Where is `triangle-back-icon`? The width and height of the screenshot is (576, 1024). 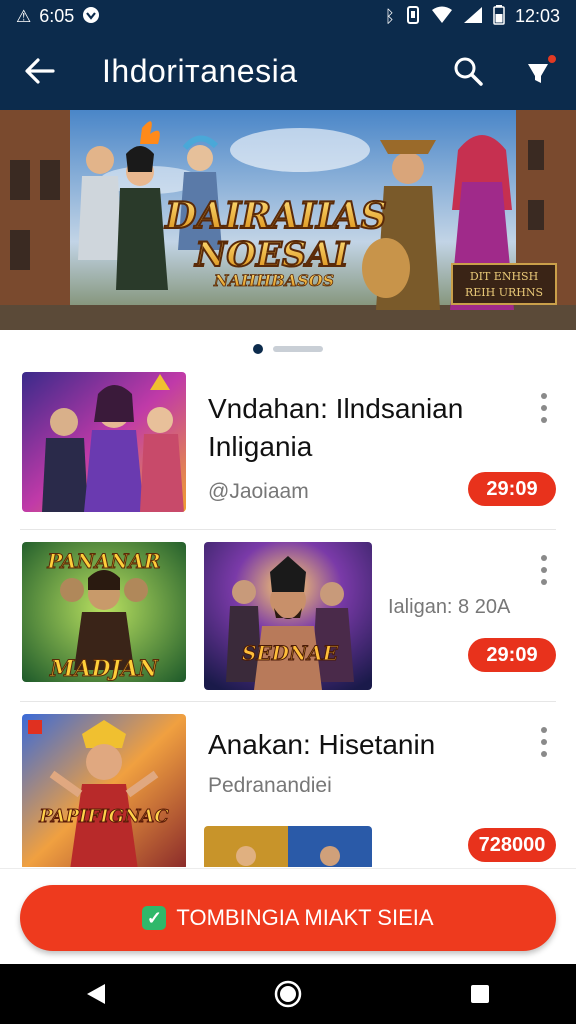
triangle-back-icon is located at coordinates (96, 994).